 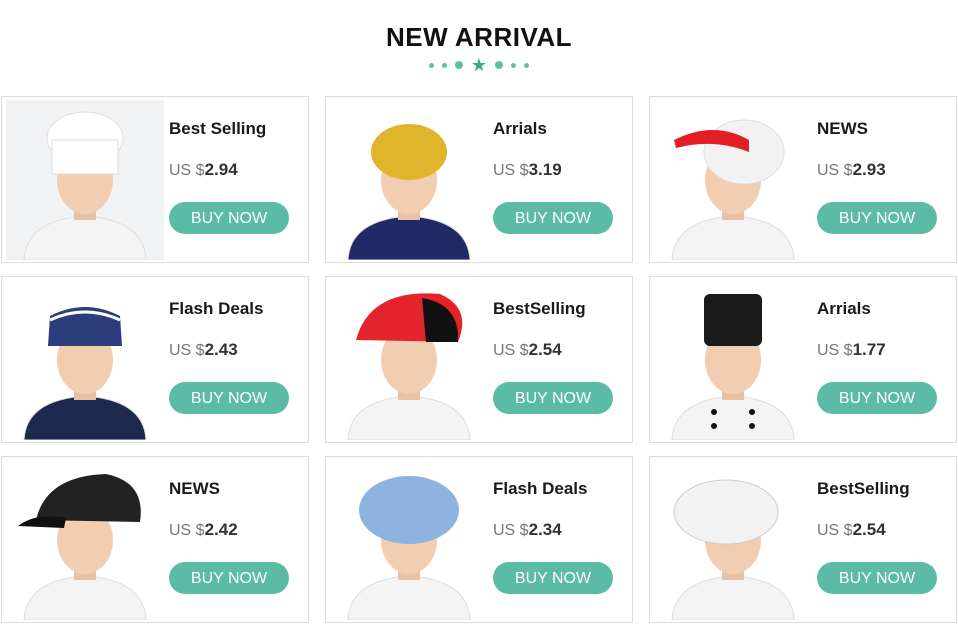 I want to click on price-value: 2.93, so click(x=869, y=169).